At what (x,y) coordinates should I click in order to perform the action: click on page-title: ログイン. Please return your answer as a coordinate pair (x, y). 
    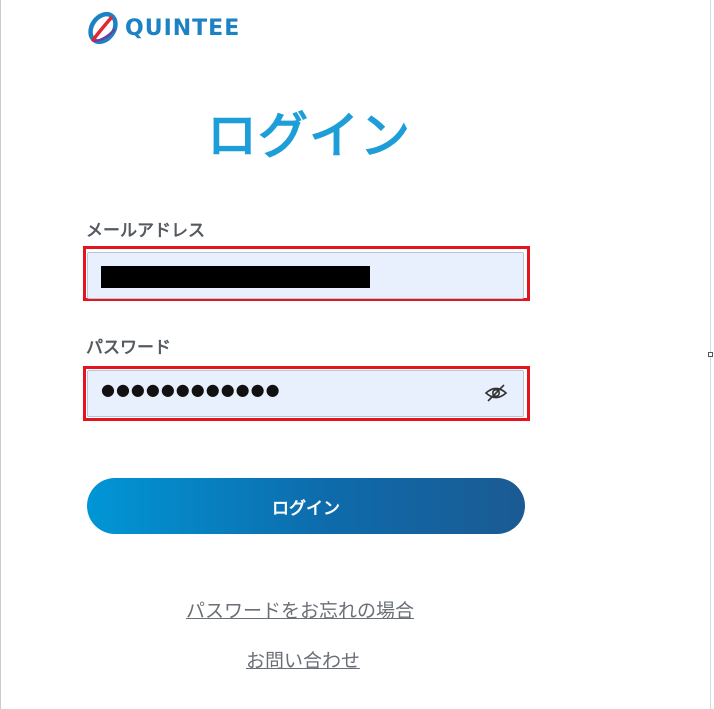
    Looking at the image, I should click on (309, 136).